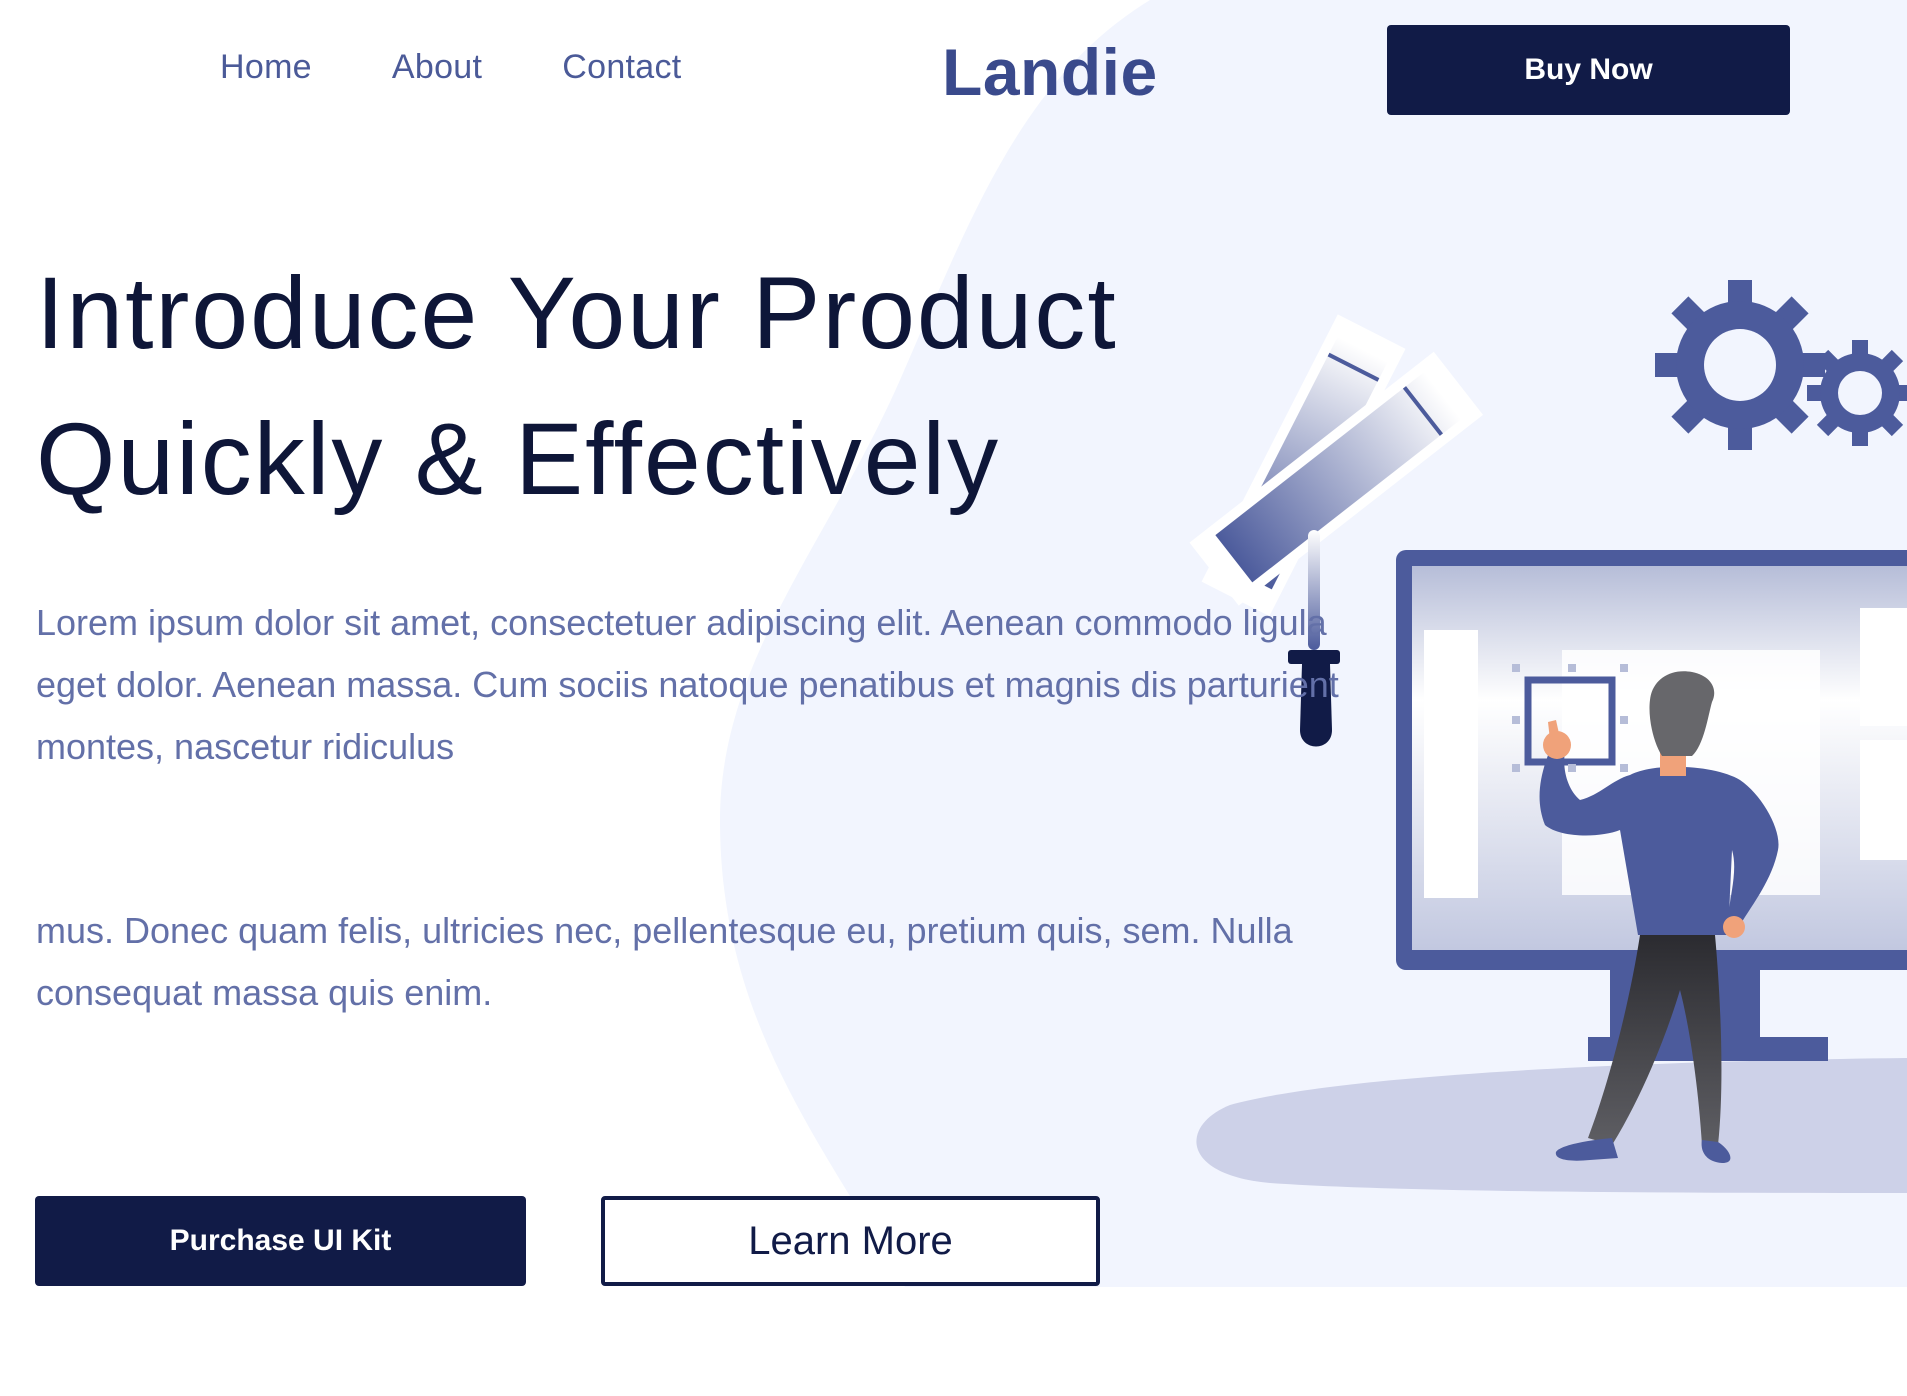  Describe the element at coordinates (577, 313) in the screenshot. I see `hero-title-line-1: Introduce Your Product` at that location.